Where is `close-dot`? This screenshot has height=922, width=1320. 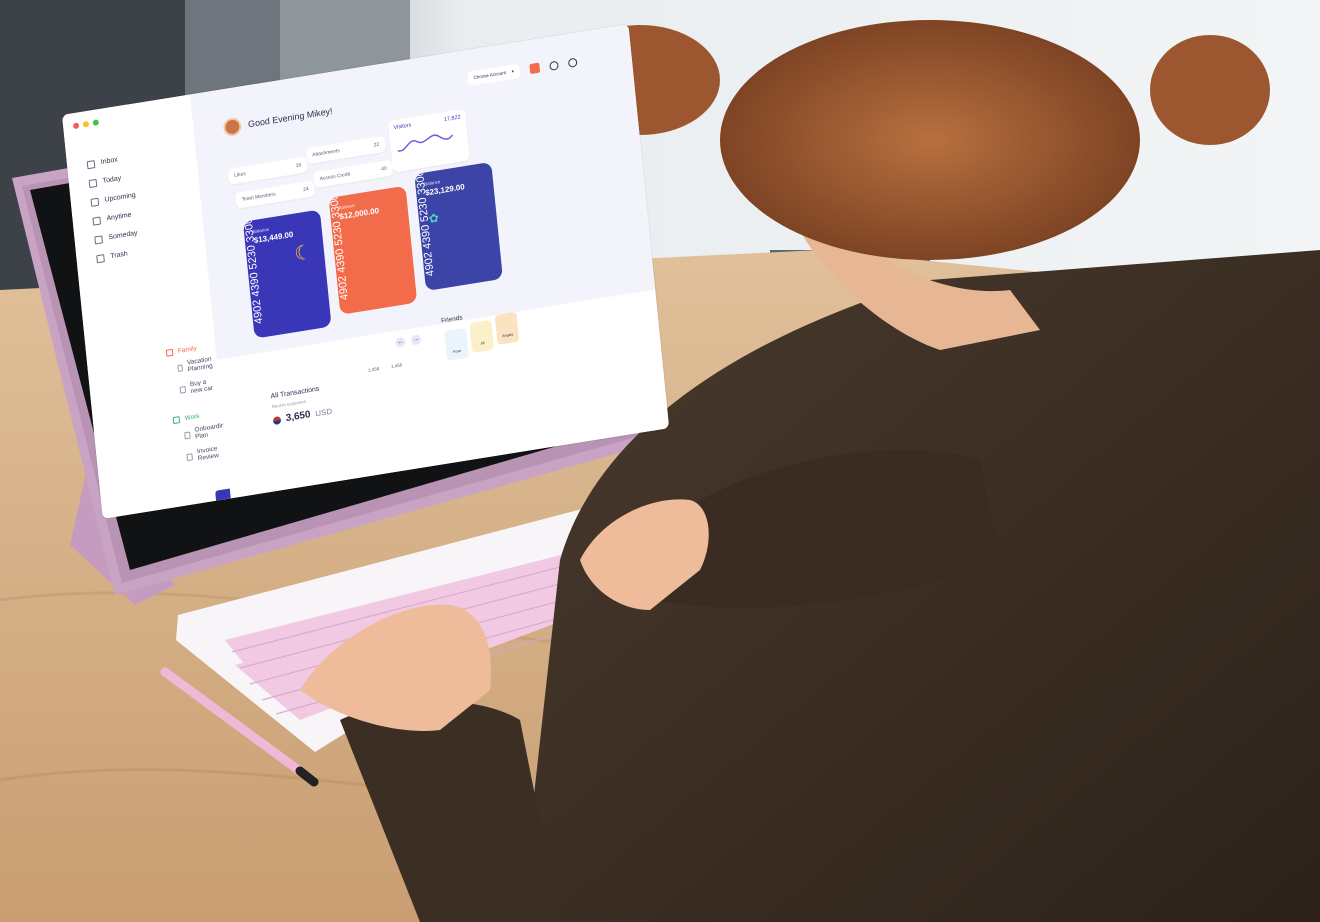
close-dot is located at coordinates (76, 126).